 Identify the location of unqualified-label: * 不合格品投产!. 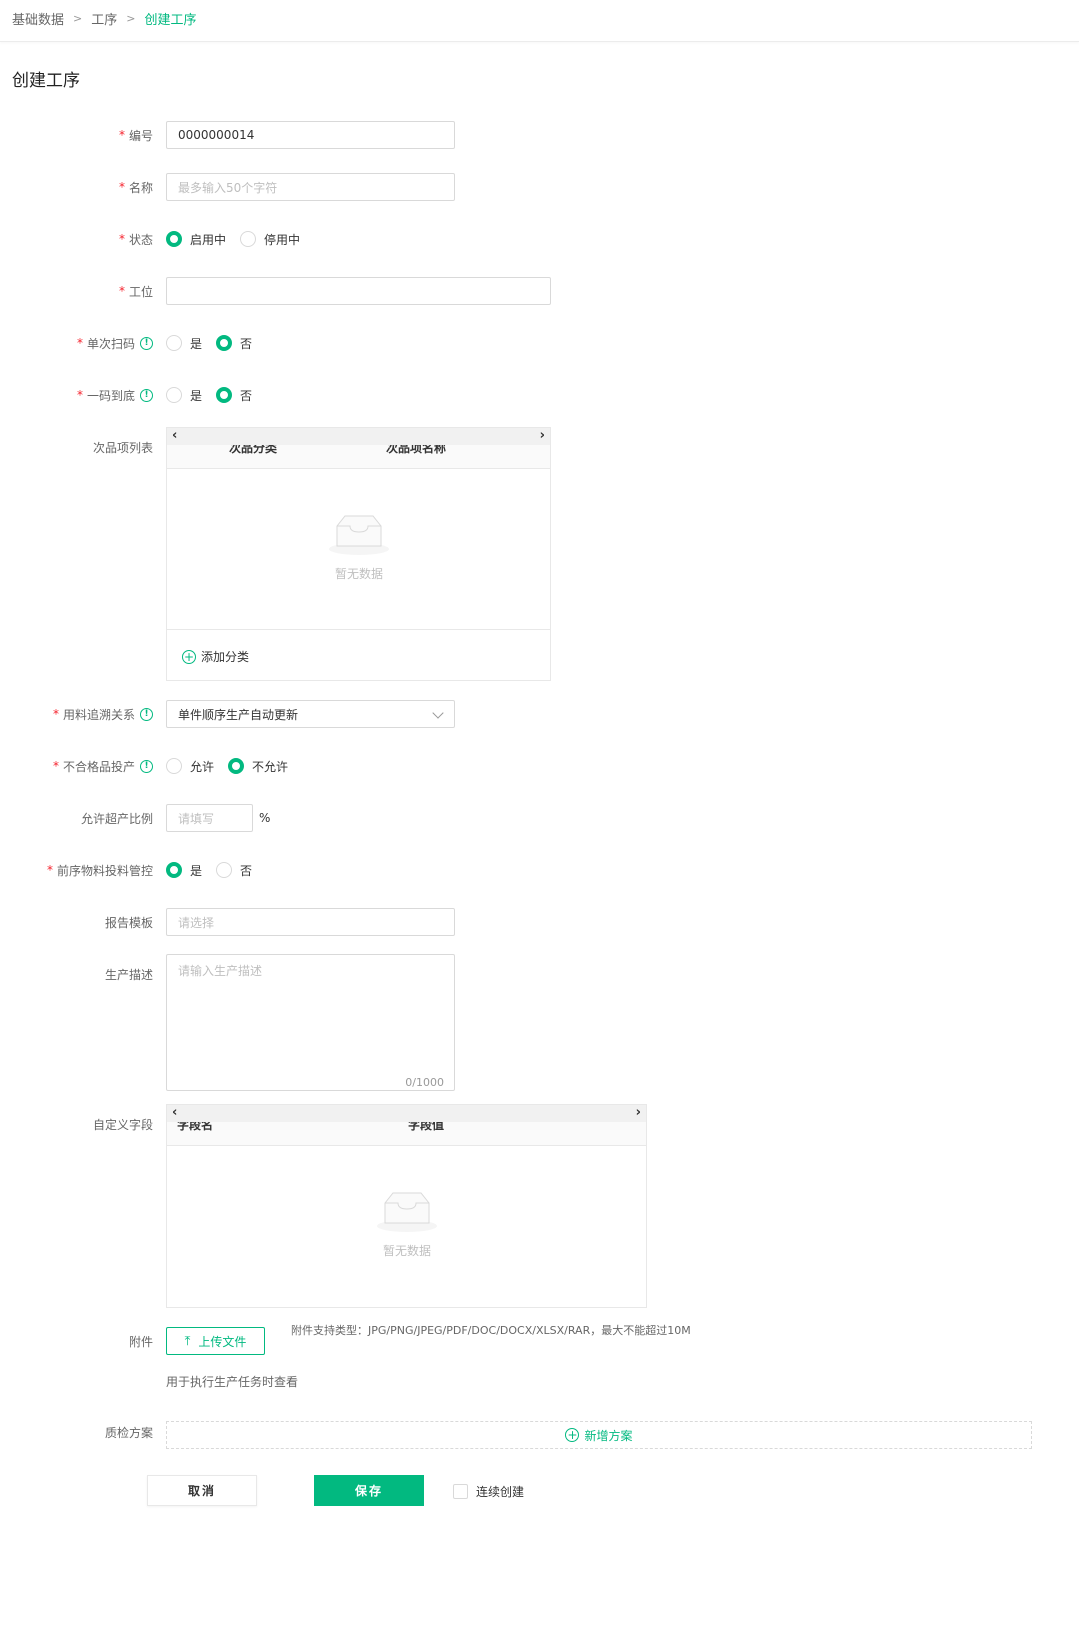
(103, 766).